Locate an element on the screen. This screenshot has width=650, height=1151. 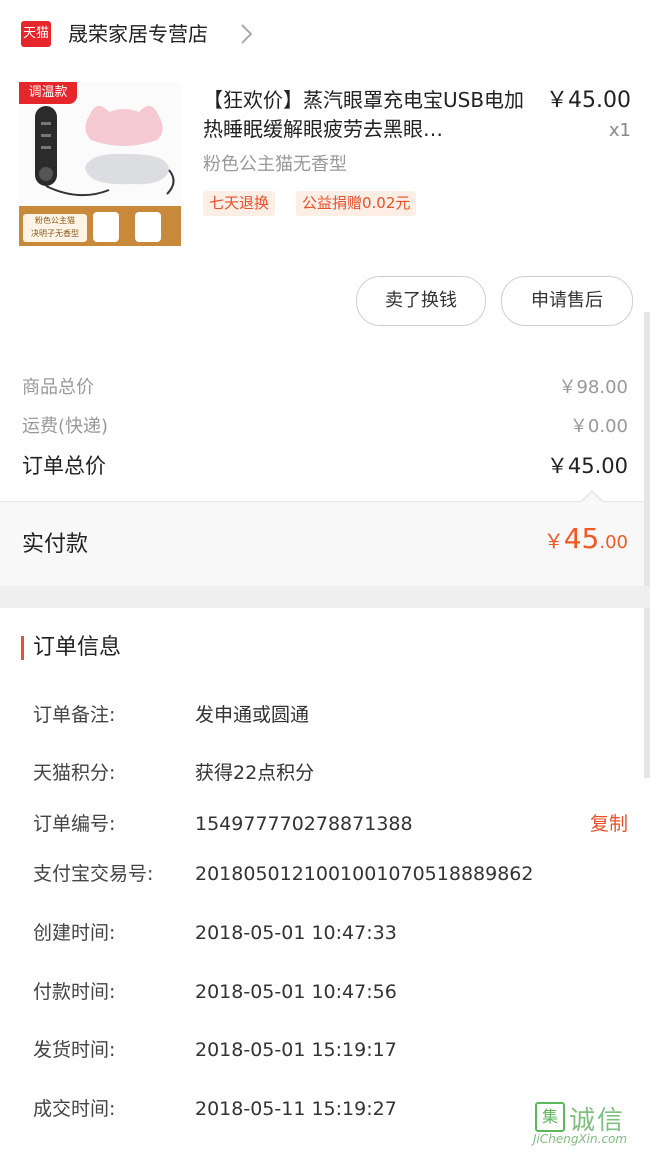
product-quantity: x1 is located at coordinates (619, 130).